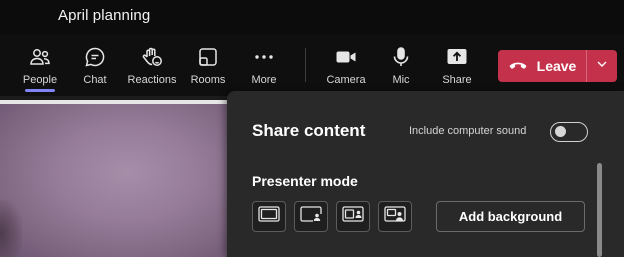  Describe the element at coordinates (305, 65) in the screenshot. I see `toolbar-divider` at that location.